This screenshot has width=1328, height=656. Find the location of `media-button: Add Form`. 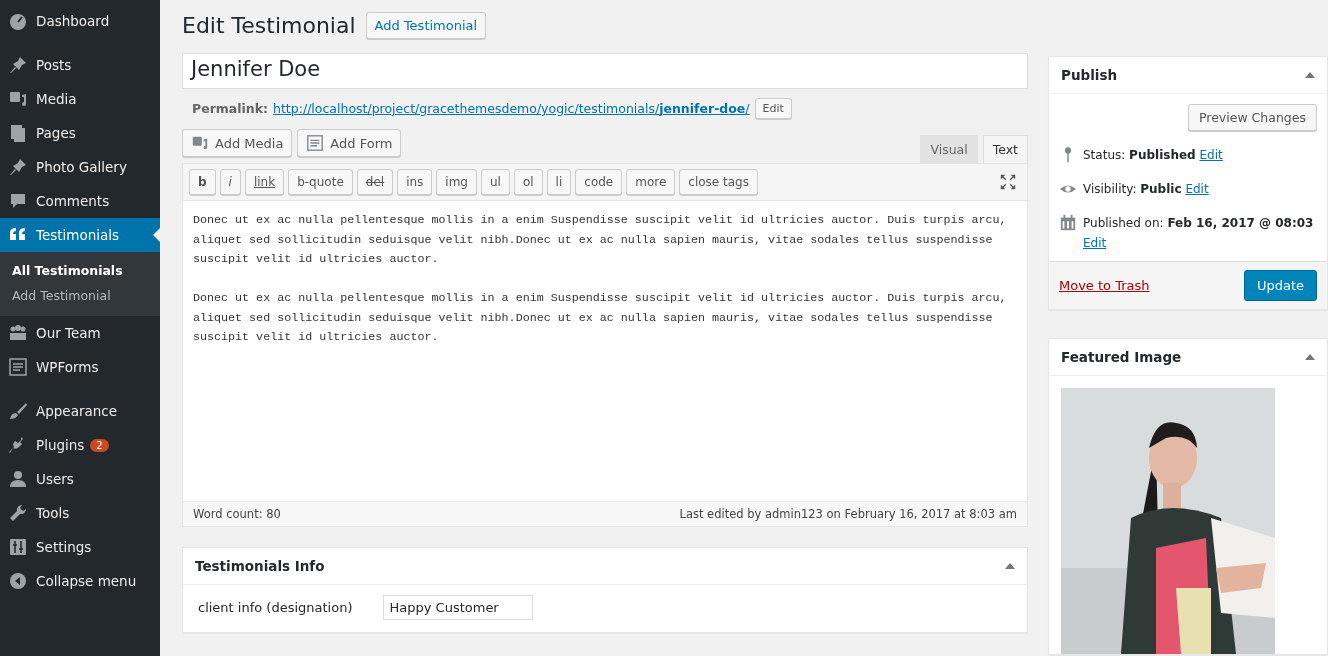

media-button: Add Form is located at coordinates (349, 143).